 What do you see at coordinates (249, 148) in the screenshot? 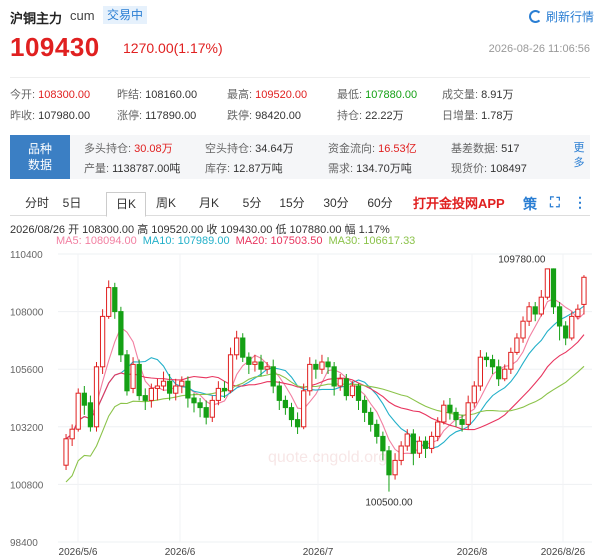
I see `info-item: 空头持仓: 34.64万` at bounding box center [249, 148].